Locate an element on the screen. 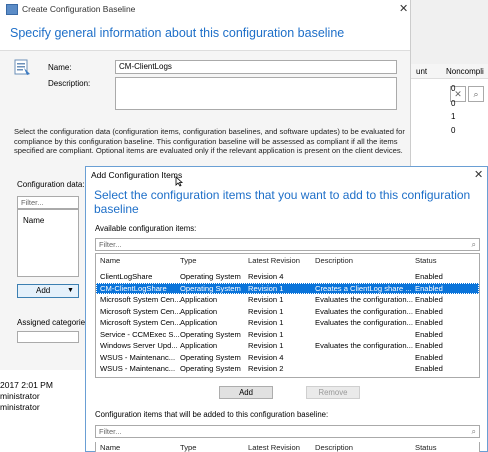 The width and height of the screenshot is (488, 452). assigned-categories-field is located at coordinates (48, 337).